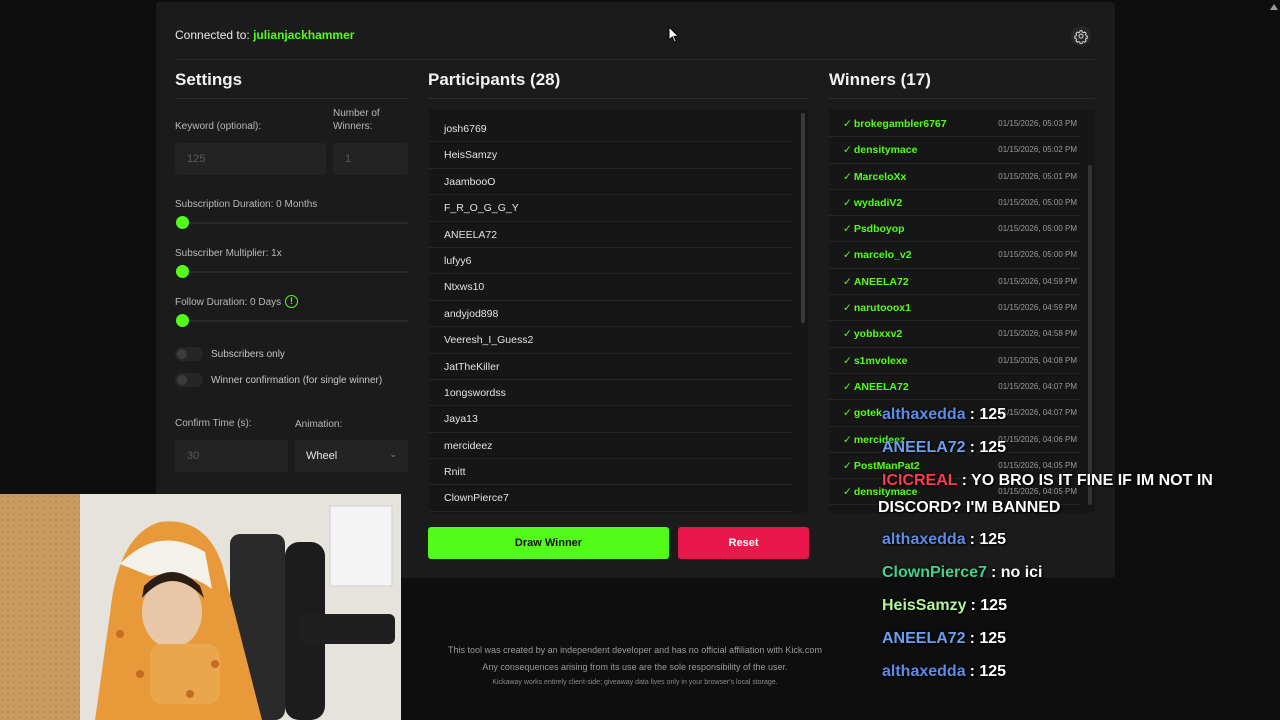 The height and width of the screenshot is (720, 1280). Describe the element at coordinates (955, 203) in the screenshot. I see `winner-row: ✓ wydadiV2 01/15/2026, 05:00 PM` at that location.